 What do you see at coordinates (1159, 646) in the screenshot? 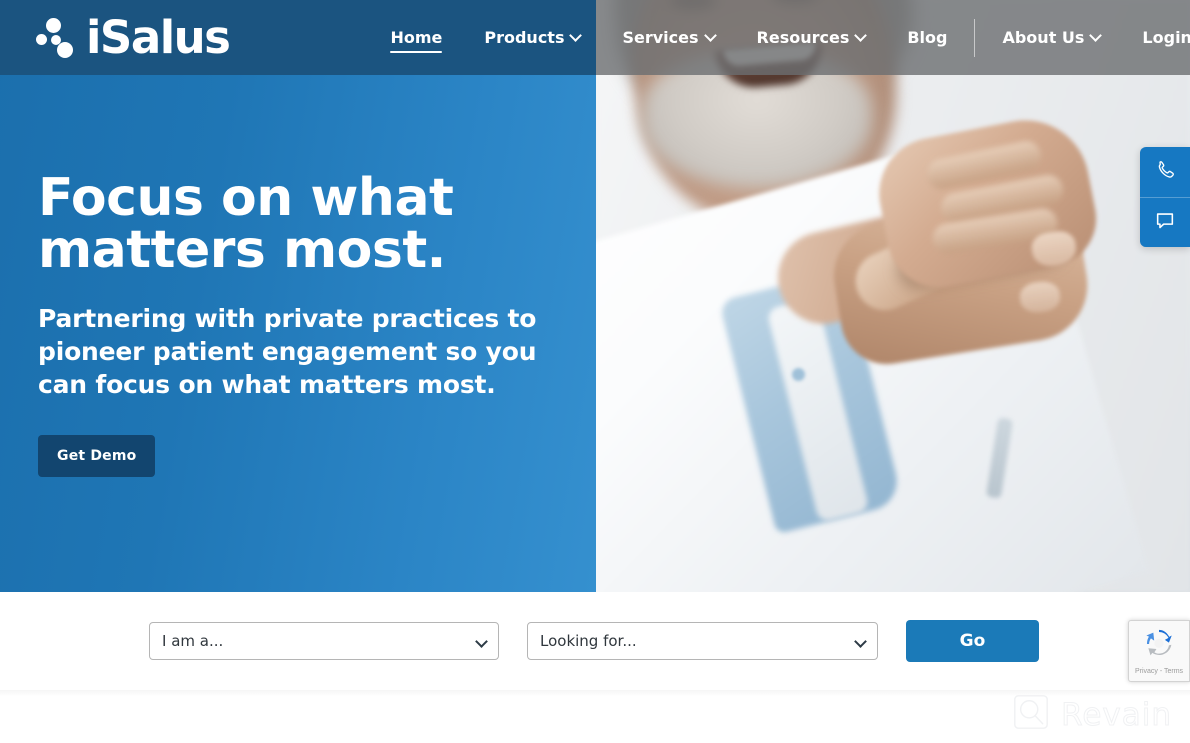
I see `recaptcha-icon` at bounding box center [1159, 646].